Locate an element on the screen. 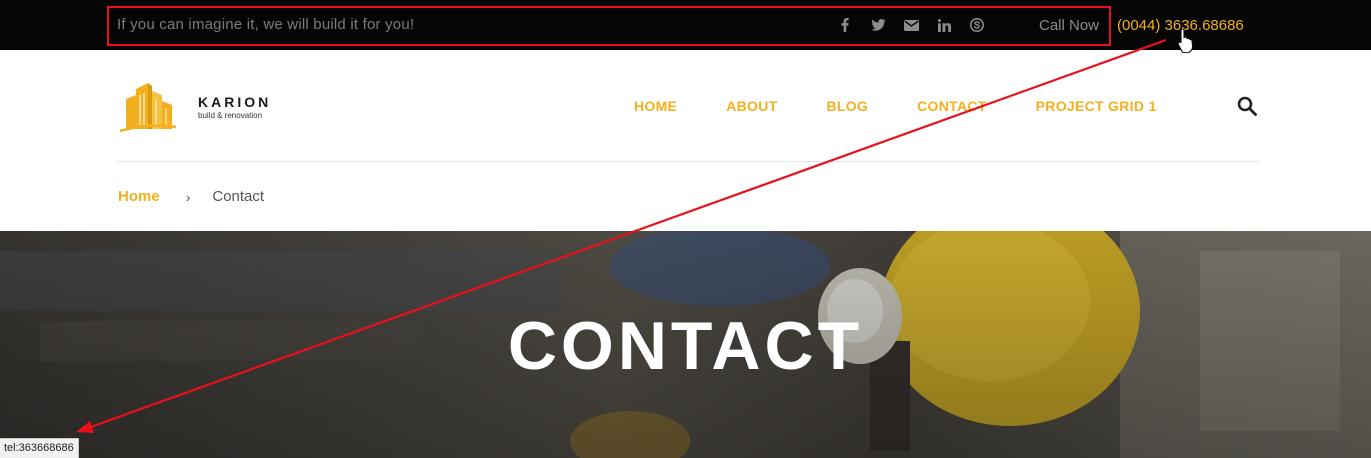  header-divider is located at coordinates (688, 161).